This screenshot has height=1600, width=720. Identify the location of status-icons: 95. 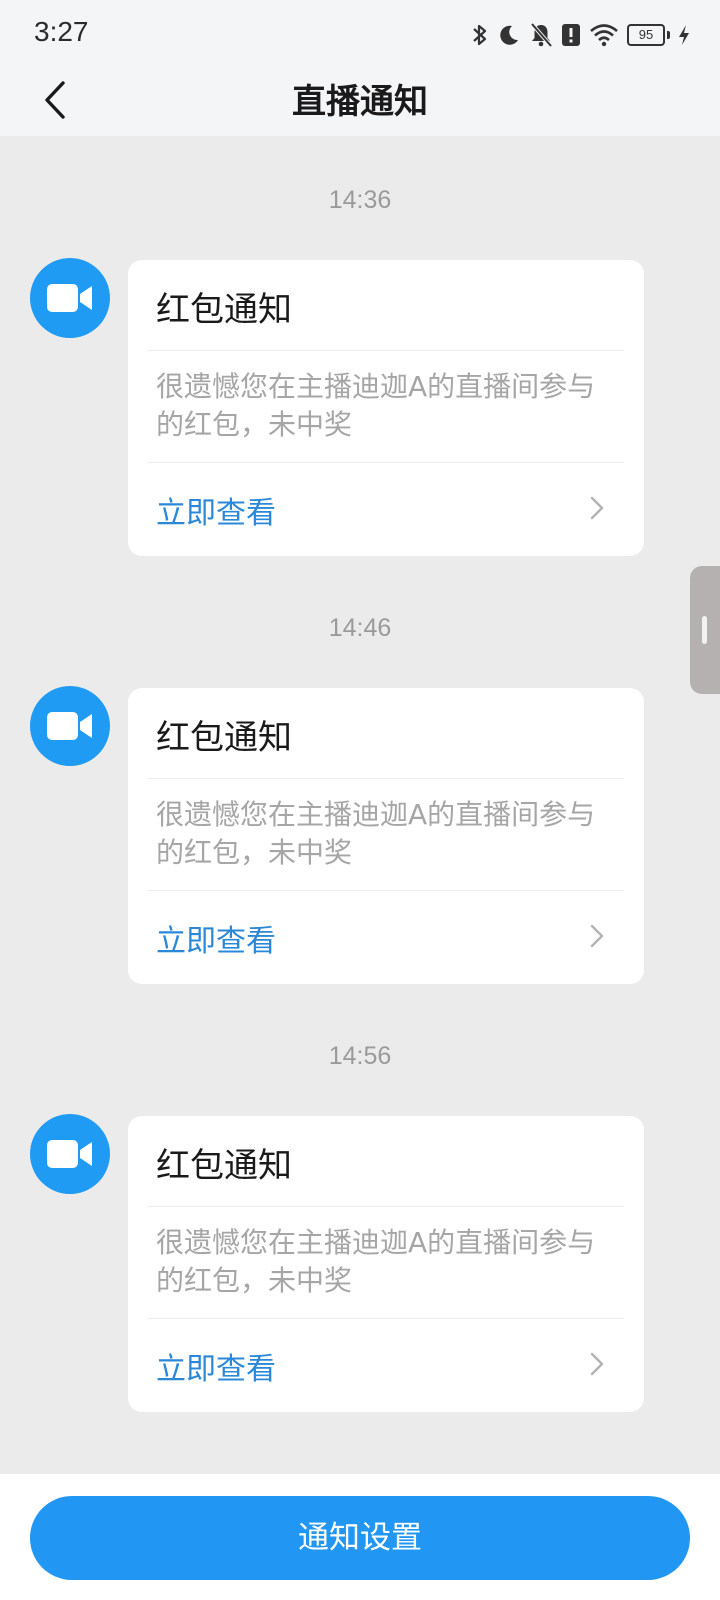
(580, 35).